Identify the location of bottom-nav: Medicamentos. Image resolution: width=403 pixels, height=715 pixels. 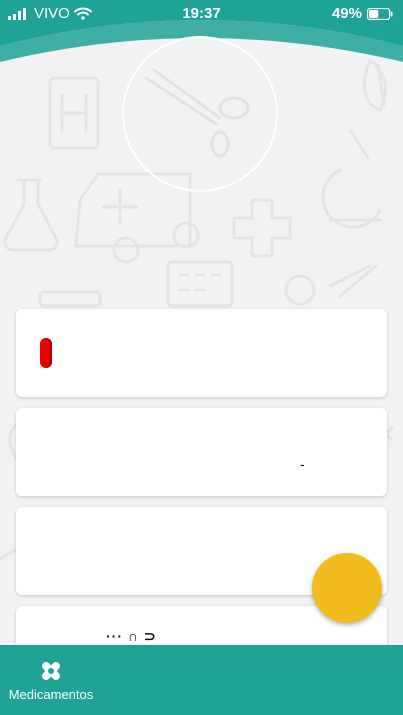
(201, 680).